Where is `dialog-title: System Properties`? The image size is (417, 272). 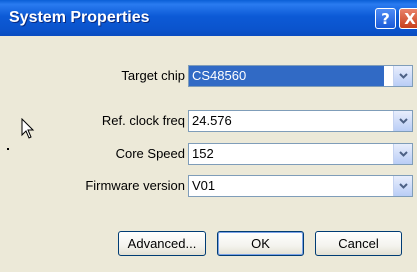
dialog-title: System Properties is located at coordinates (79, 17).